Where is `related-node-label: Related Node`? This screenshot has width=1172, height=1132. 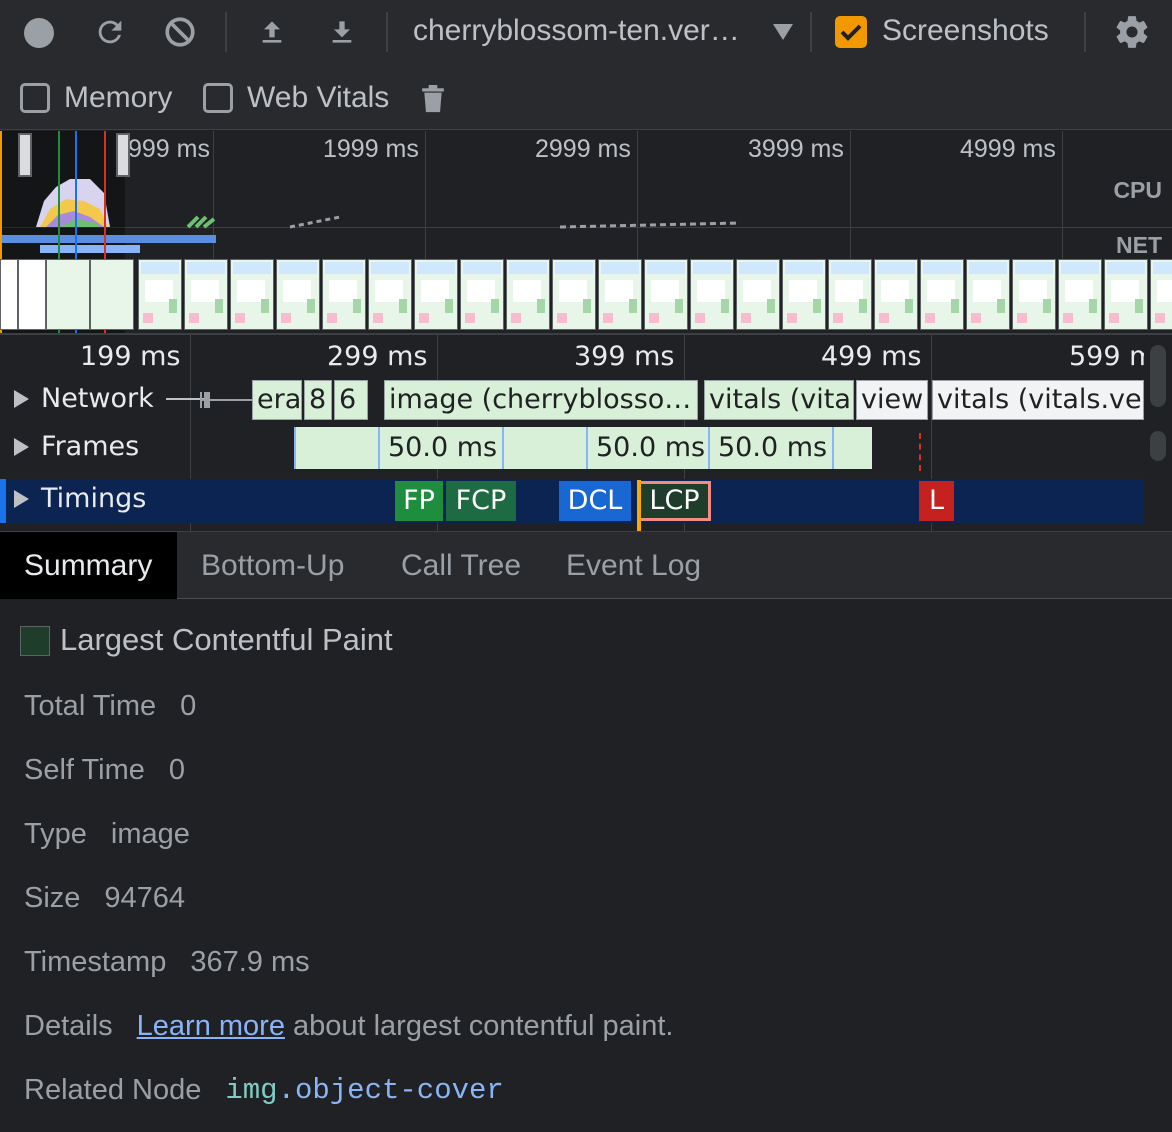
related-node-label: Related Node is located at coordinates (113, 1090).